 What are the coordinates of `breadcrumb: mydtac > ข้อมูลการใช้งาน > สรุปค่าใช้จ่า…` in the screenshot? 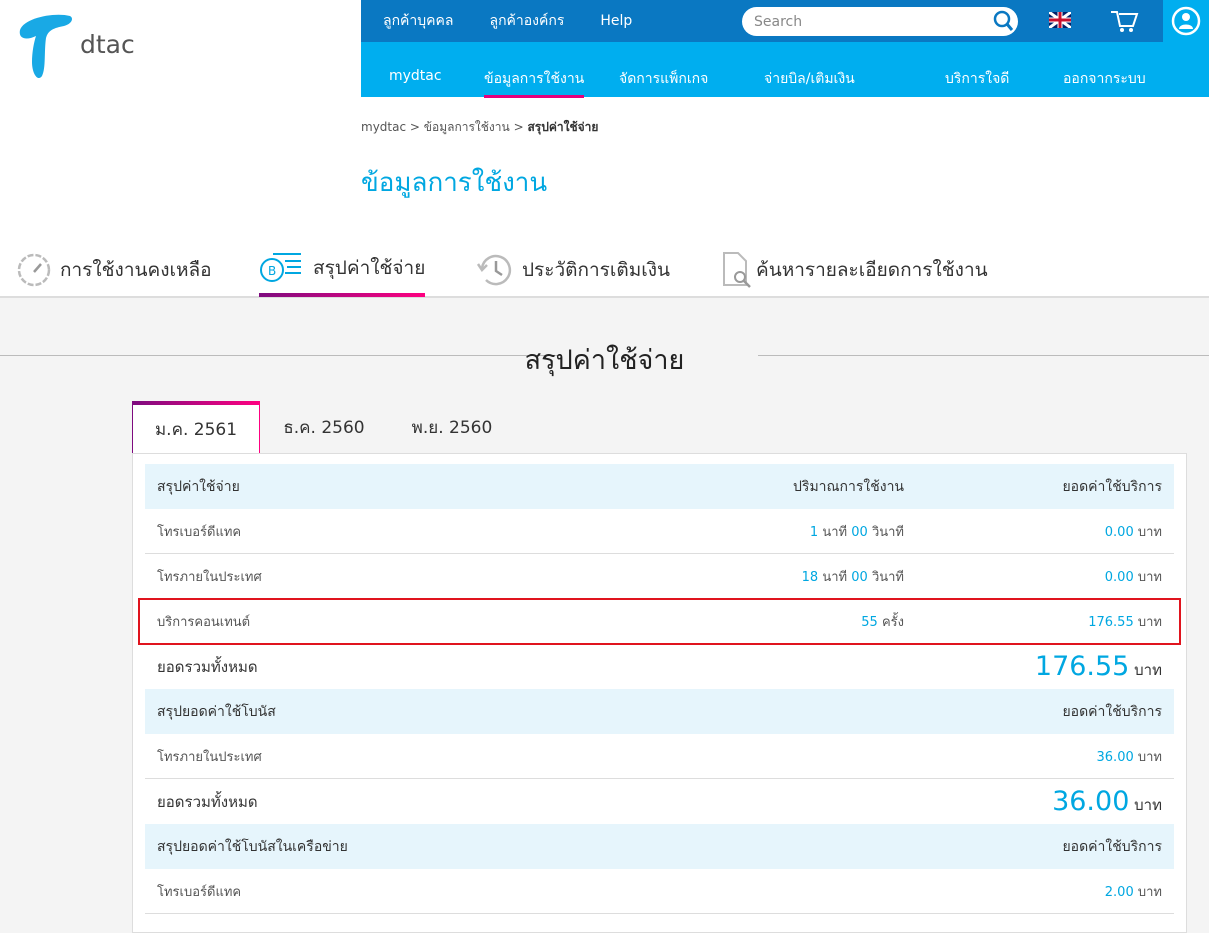 It's located at (480, 127).